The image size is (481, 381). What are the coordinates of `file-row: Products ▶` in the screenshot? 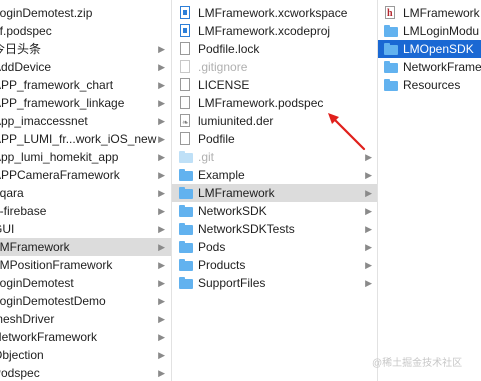 It's located at (275, 265).